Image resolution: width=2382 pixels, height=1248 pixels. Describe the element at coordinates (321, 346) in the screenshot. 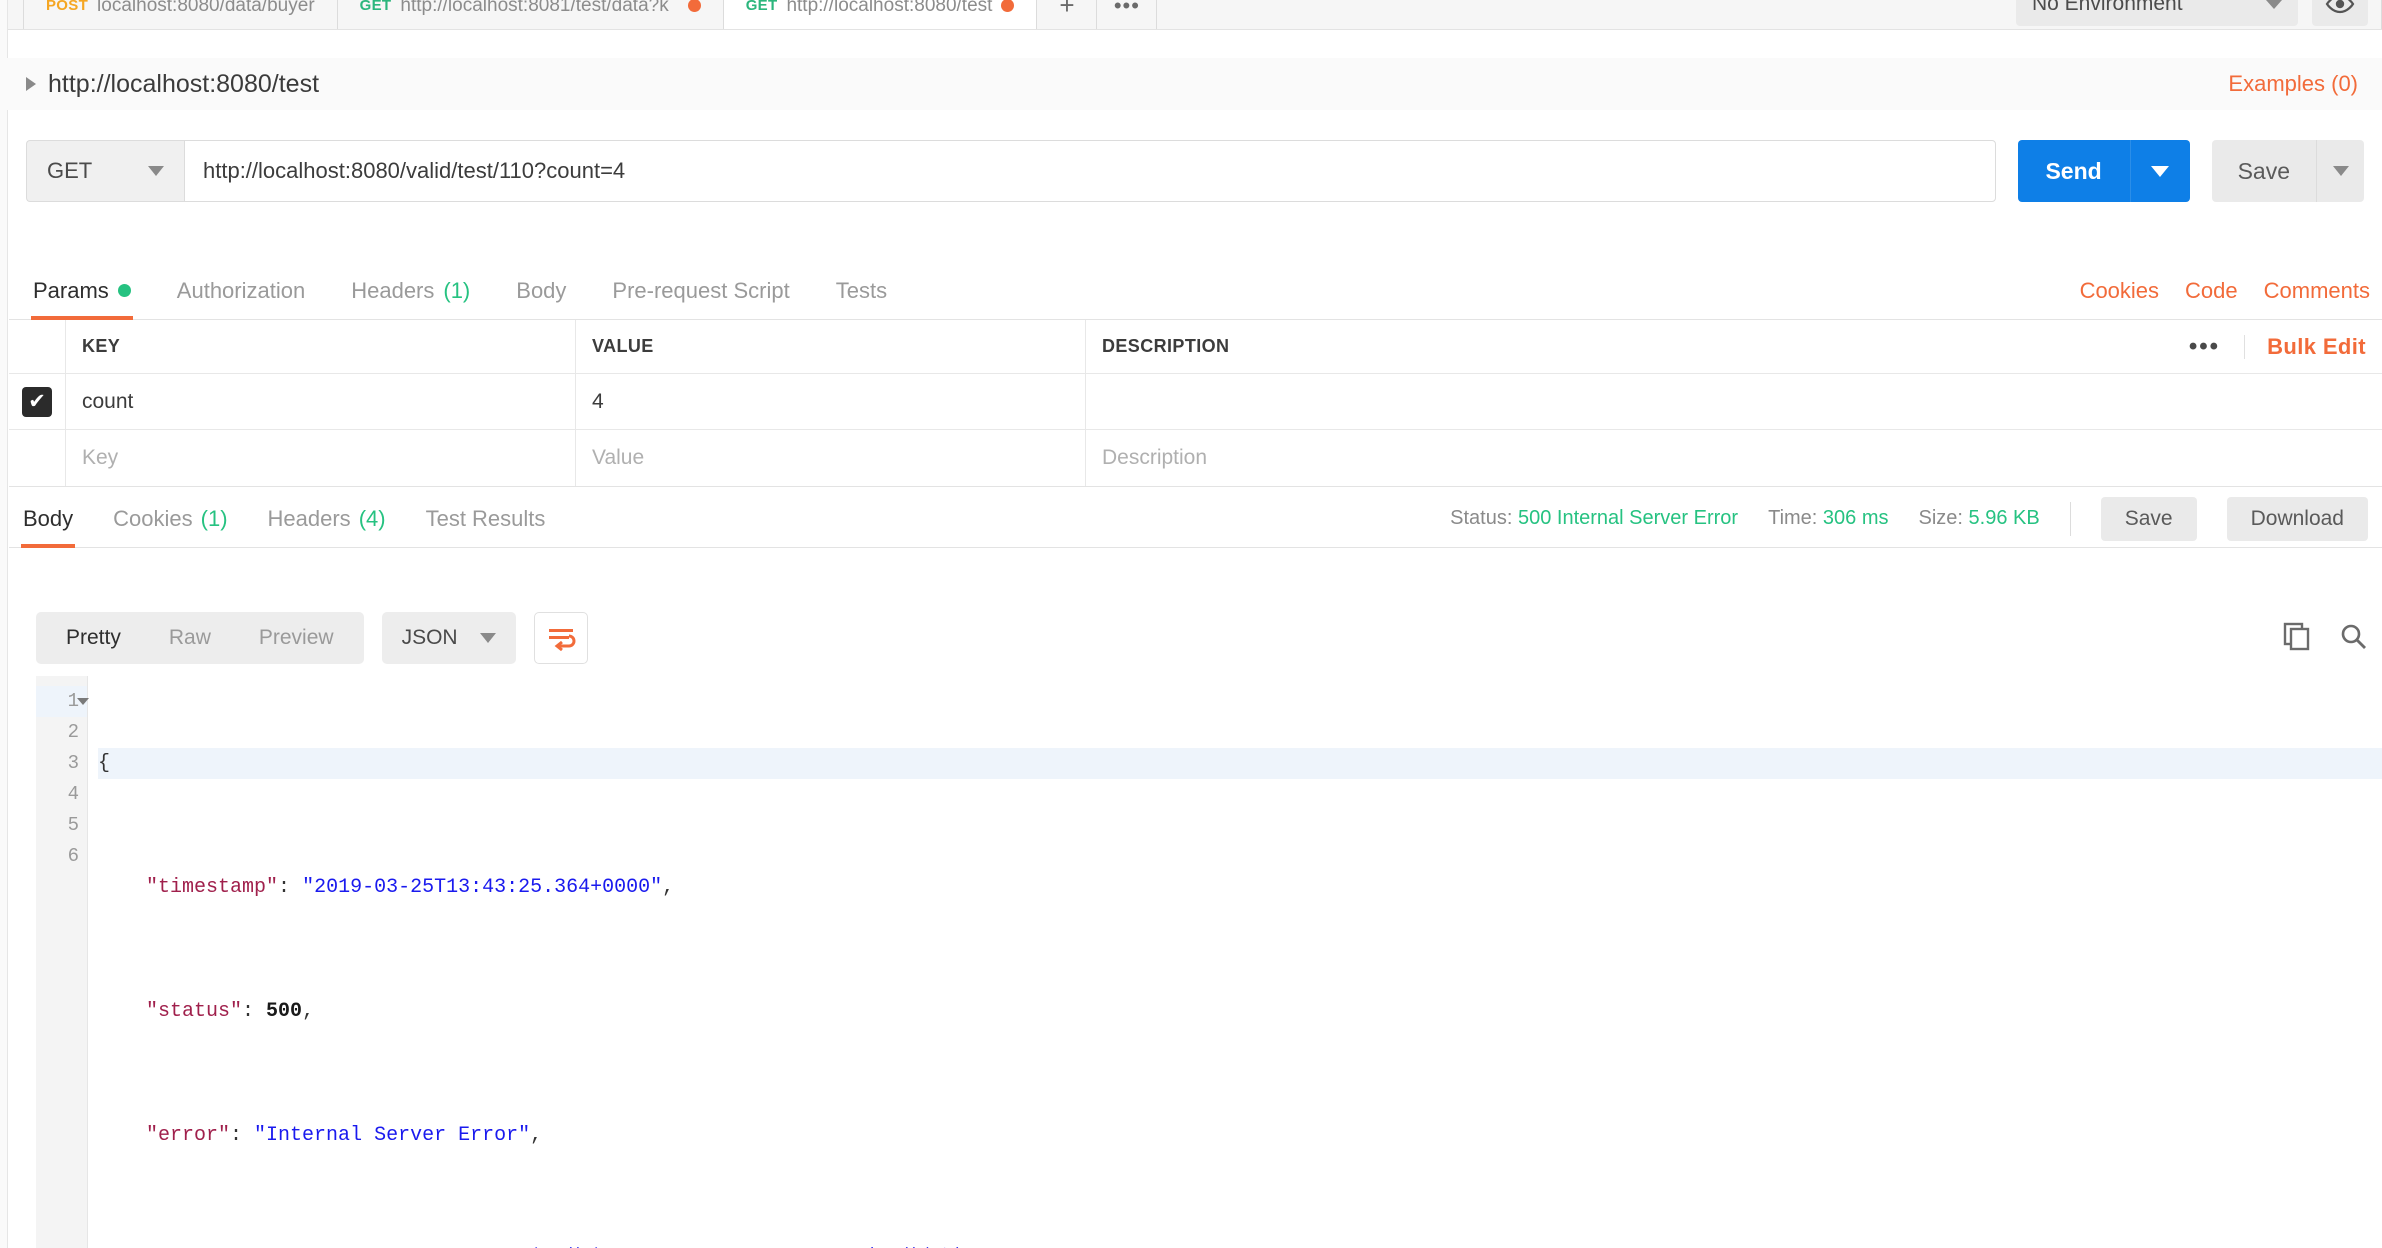

I see `header-cell-key: KEY` at that location.